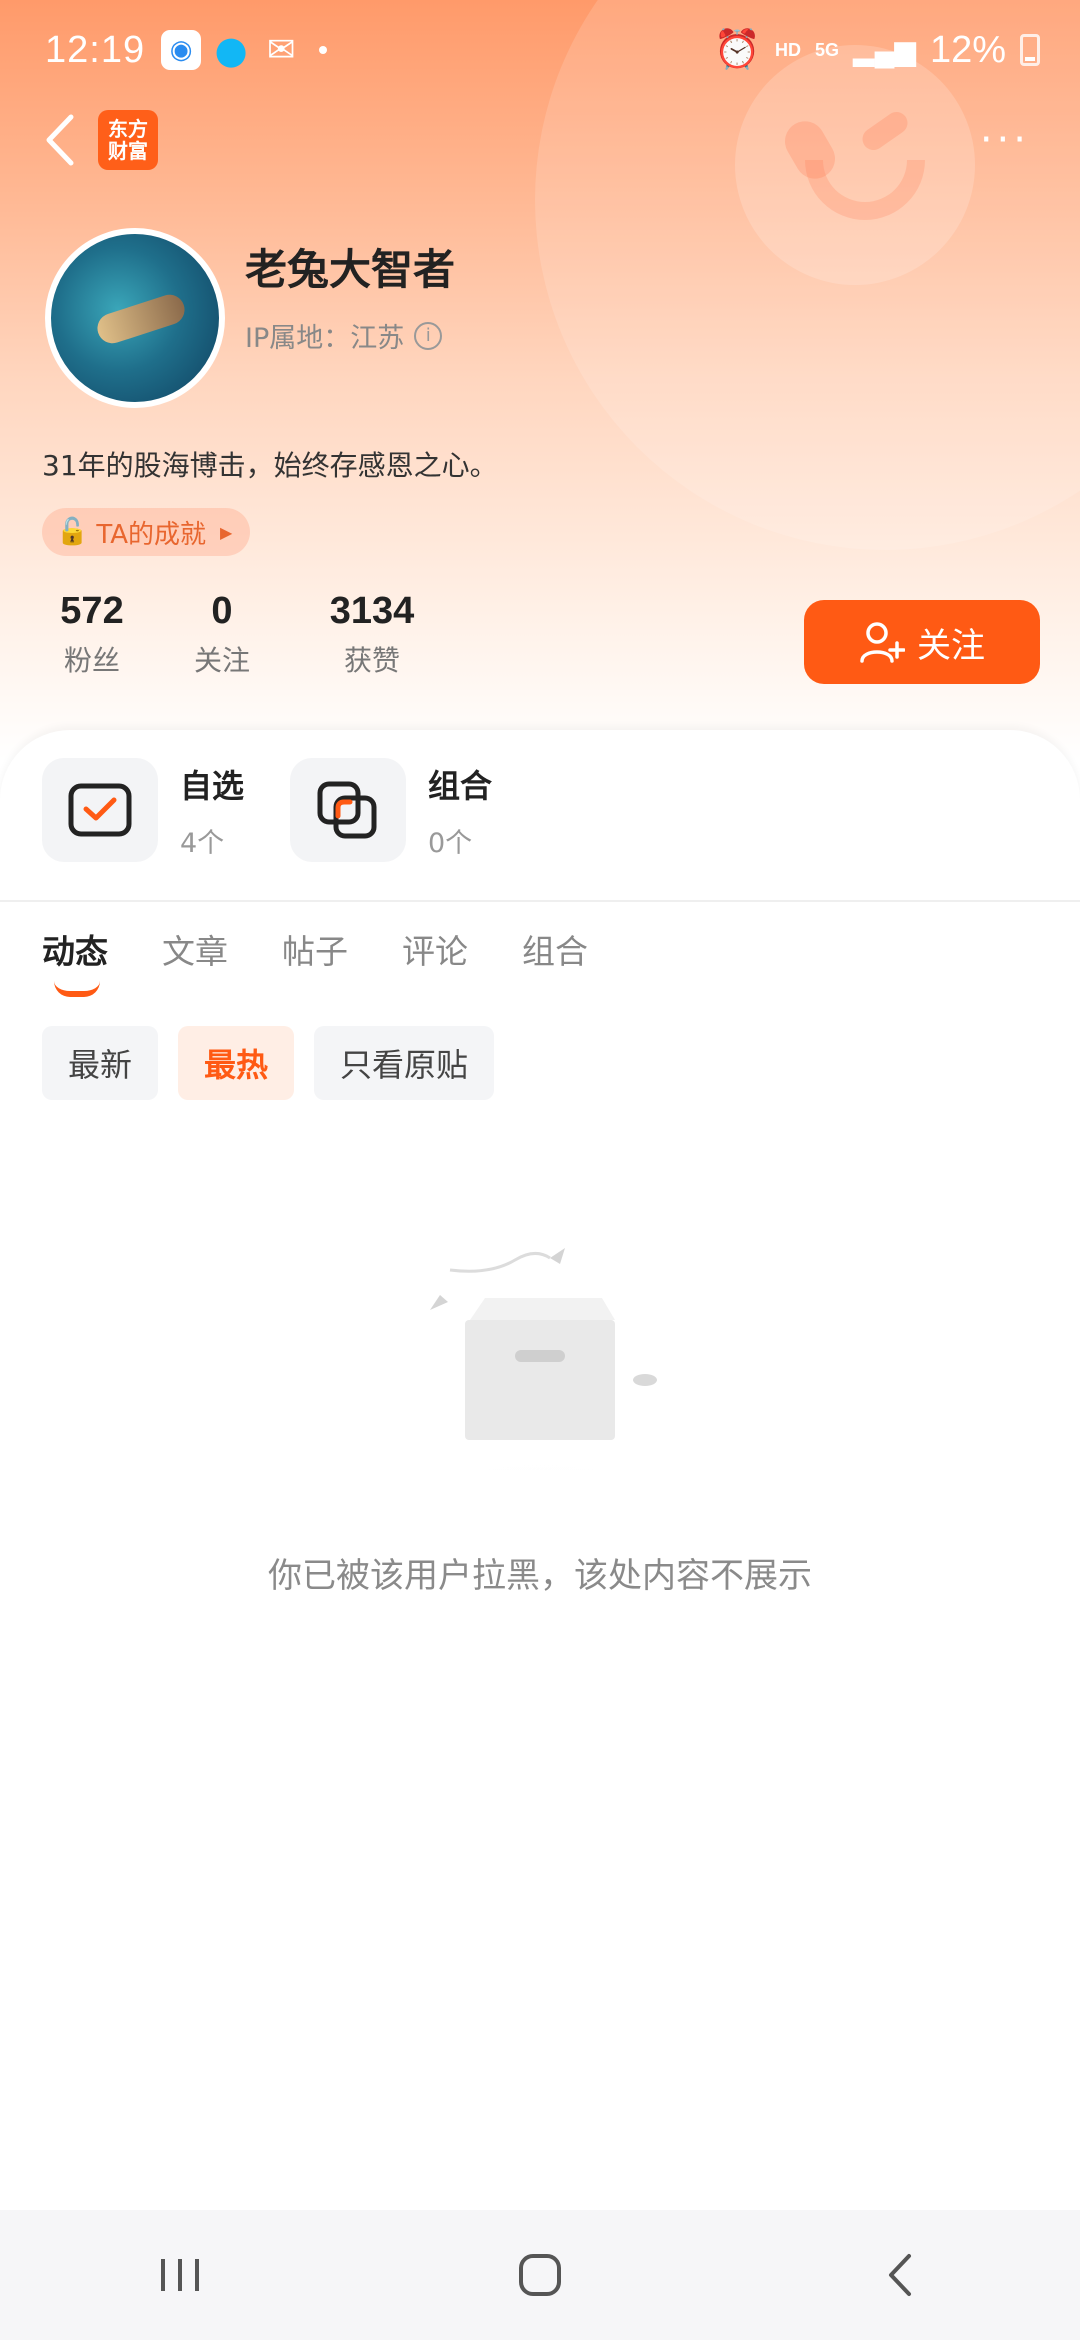  I want to click on user-bio: 31年的股海博击，始终存感恩之心。, so click(270, 465).